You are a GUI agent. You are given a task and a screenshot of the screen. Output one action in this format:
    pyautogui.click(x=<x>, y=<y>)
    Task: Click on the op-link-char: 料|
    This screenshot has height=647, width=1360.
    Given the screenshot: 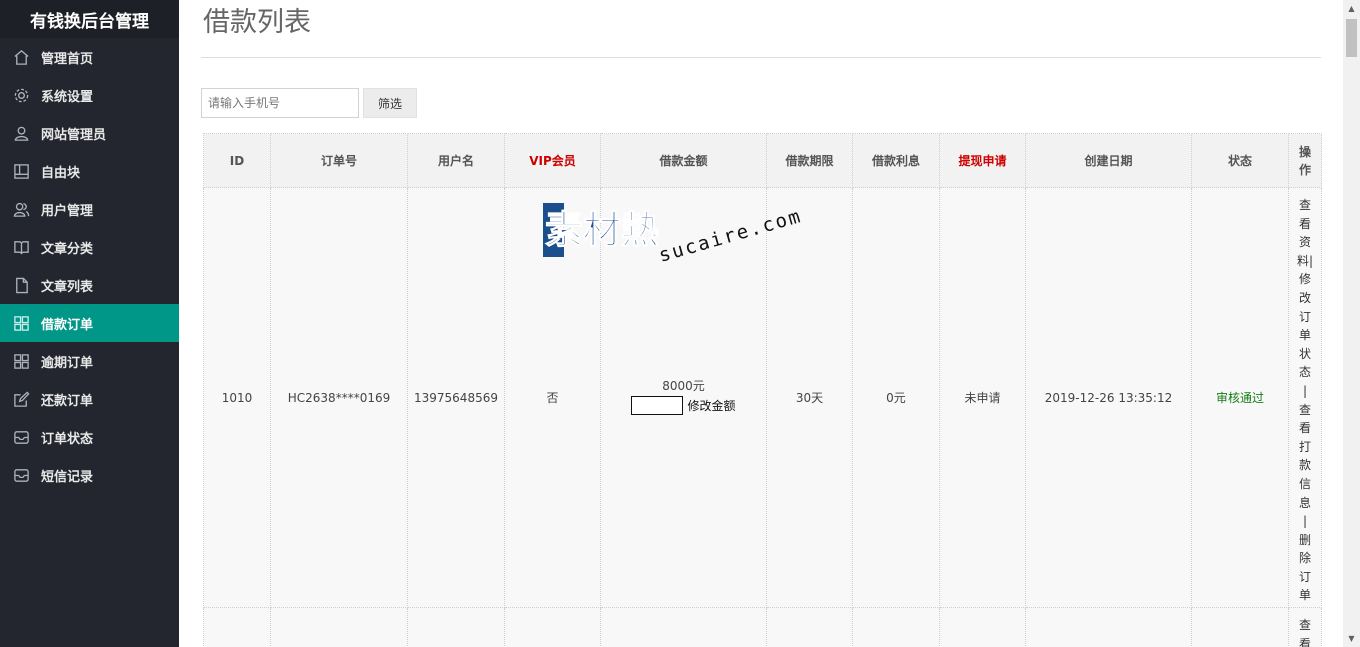 What is the action you would take?
    pyautogui.click(x=1305, y=261)
    